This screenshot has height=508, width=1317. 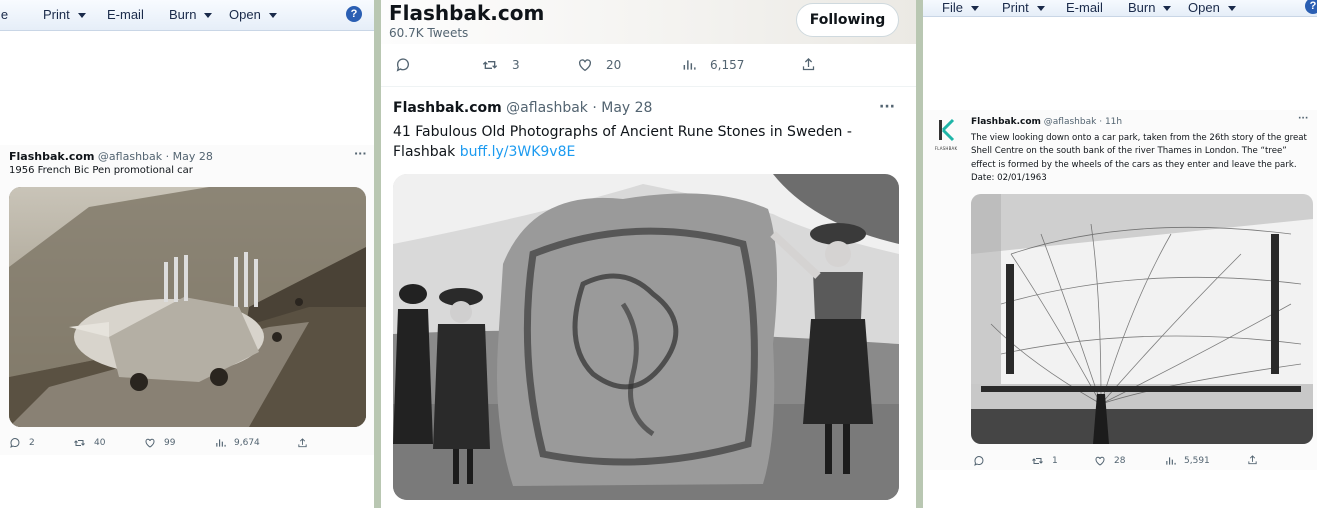 I want to click on view-count: 9,674, so click(x=247, y=443).